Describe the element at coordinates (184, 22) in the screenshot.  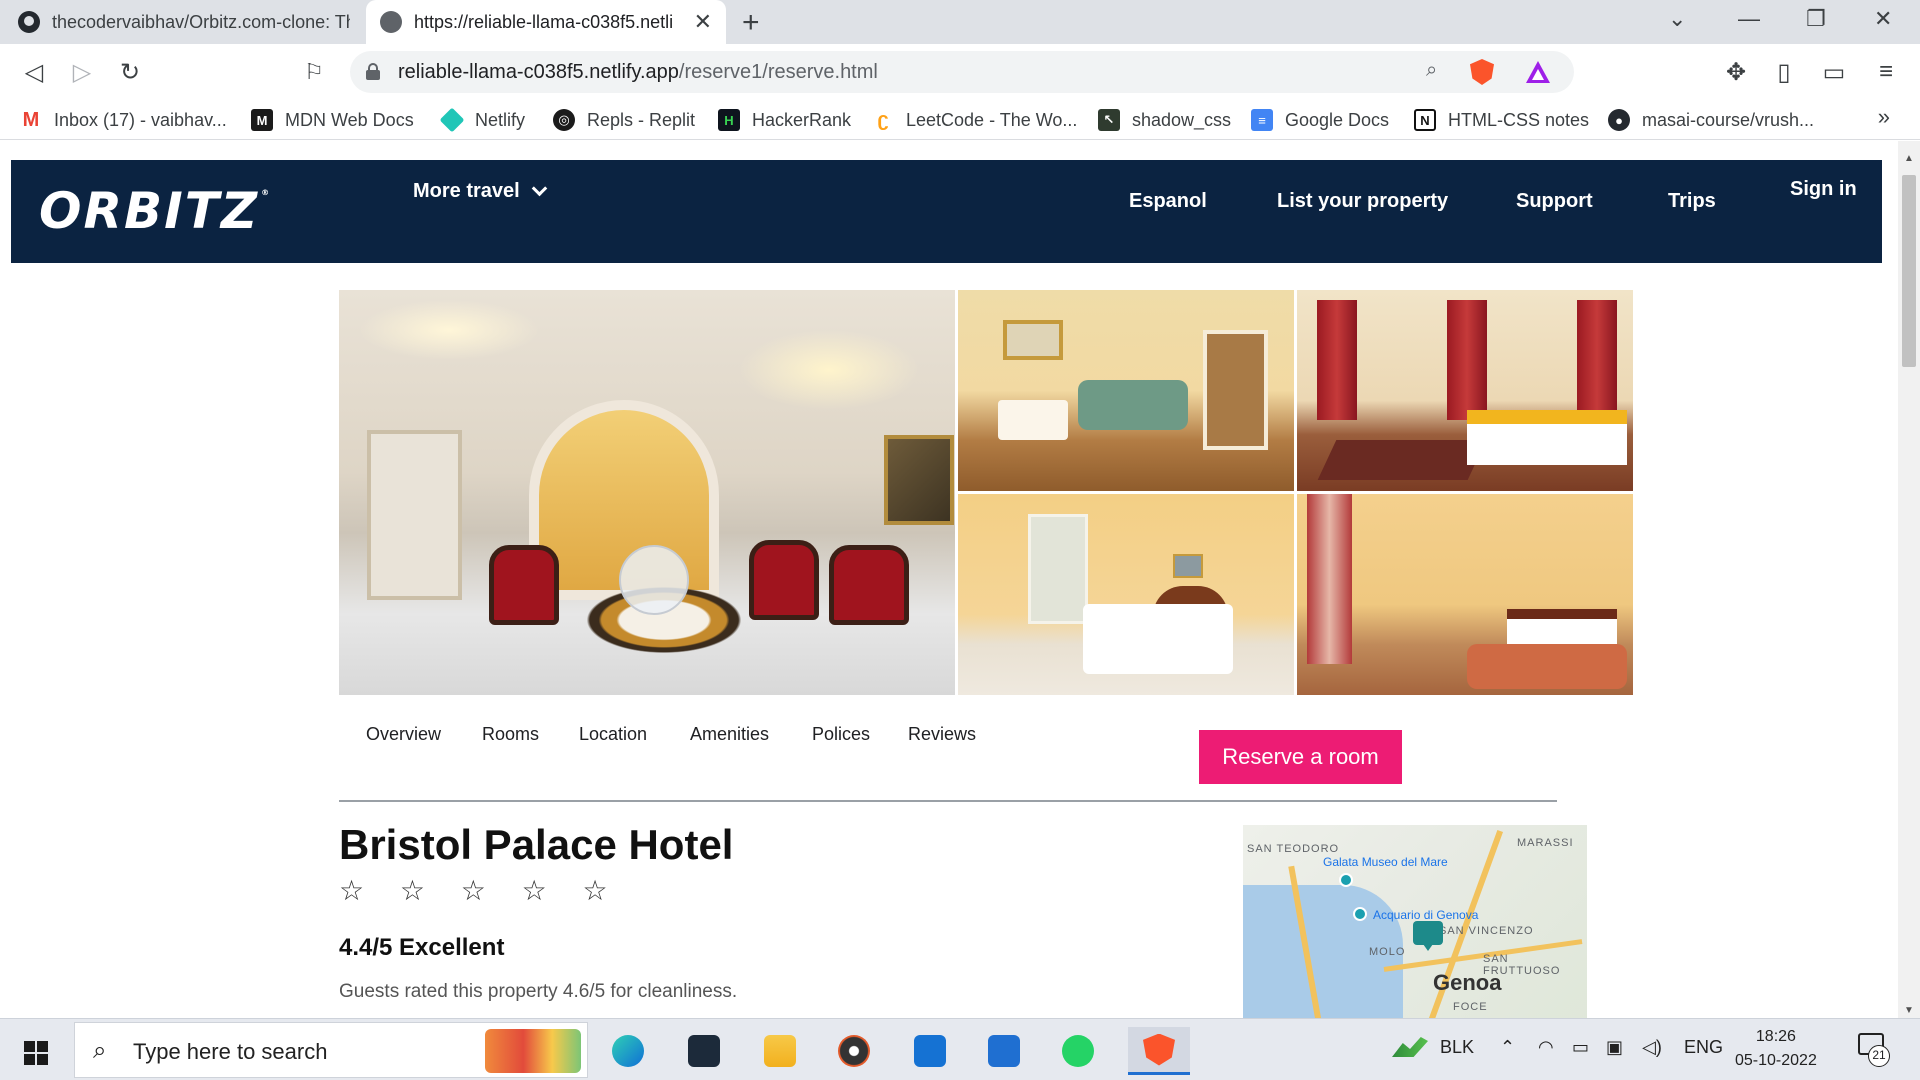
I see `tab-github: thecodervaibhav/Orbitz.com-clone: Th` at that location.